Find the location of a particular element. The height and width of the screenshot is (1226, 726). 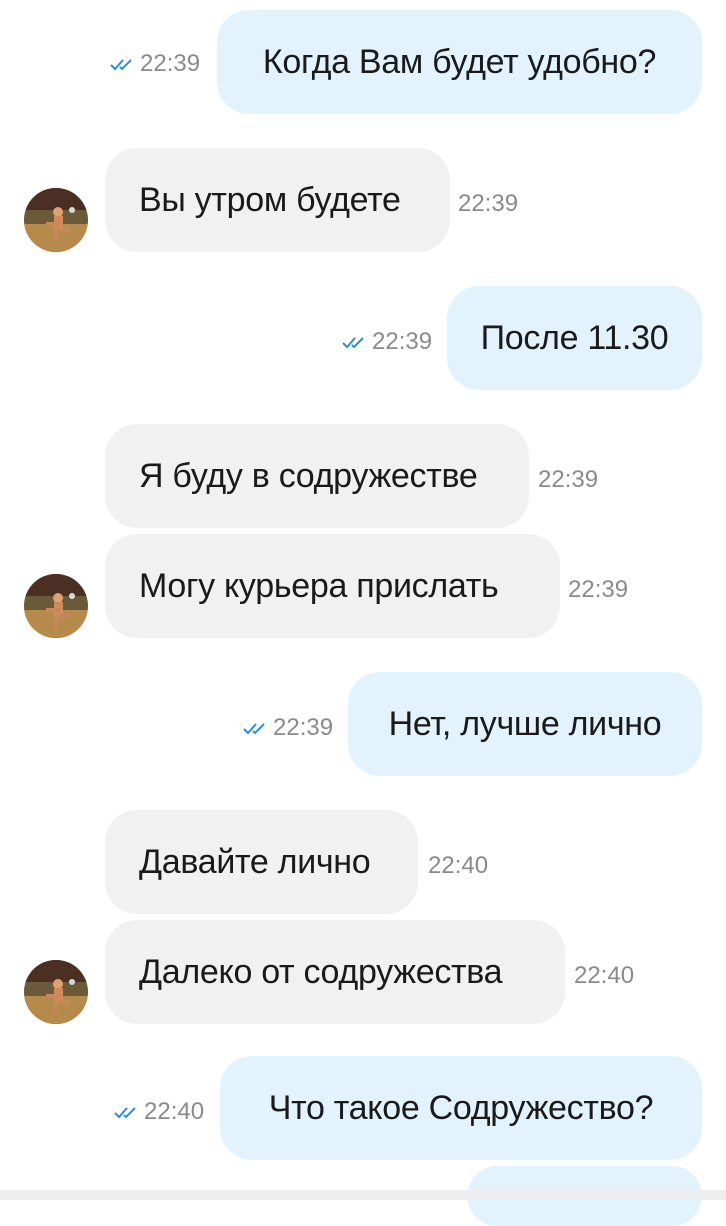

incoming-message: Далеко от содружества is located at coordinates (335, 972).